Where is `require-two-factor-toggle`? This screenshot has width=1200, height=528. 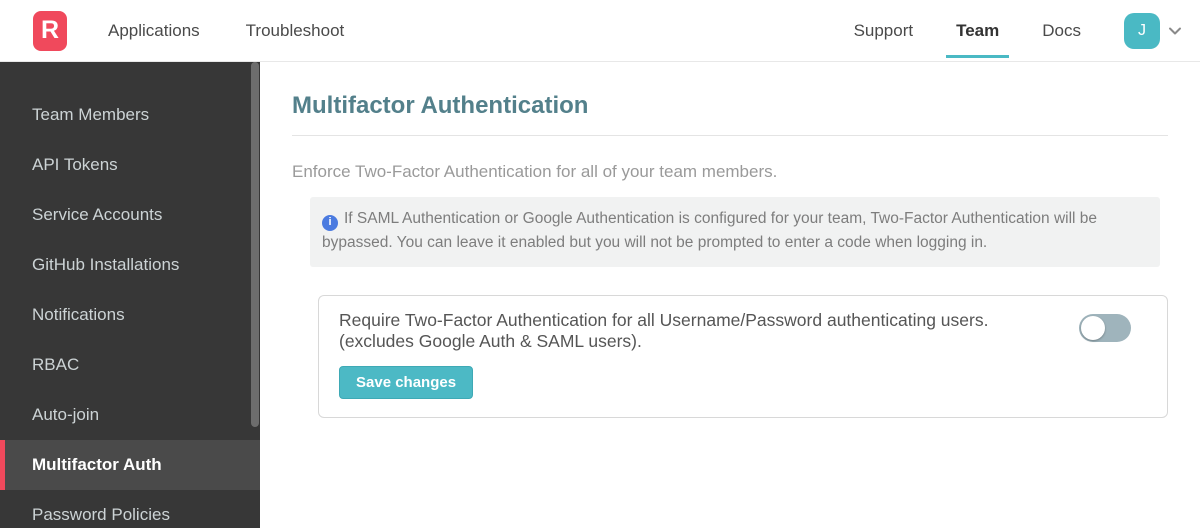
require-two-factor-toggle is located at coordinates (1105, 328).